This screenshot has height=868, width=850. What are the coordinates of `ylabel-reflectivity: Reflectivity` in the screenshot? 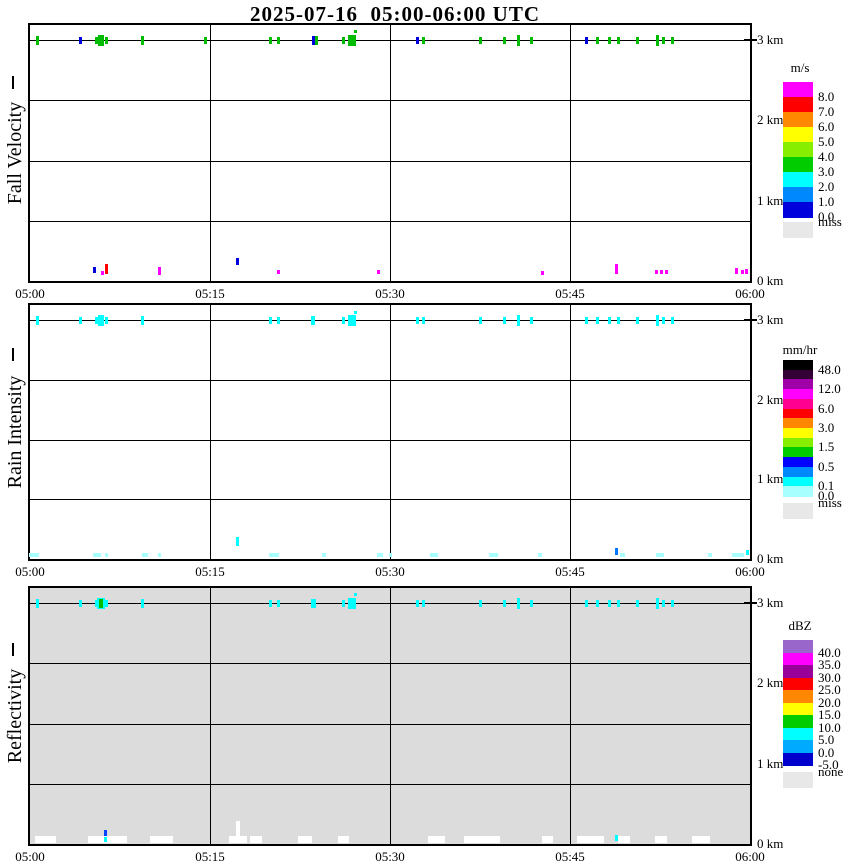 It's located at (15, 716).